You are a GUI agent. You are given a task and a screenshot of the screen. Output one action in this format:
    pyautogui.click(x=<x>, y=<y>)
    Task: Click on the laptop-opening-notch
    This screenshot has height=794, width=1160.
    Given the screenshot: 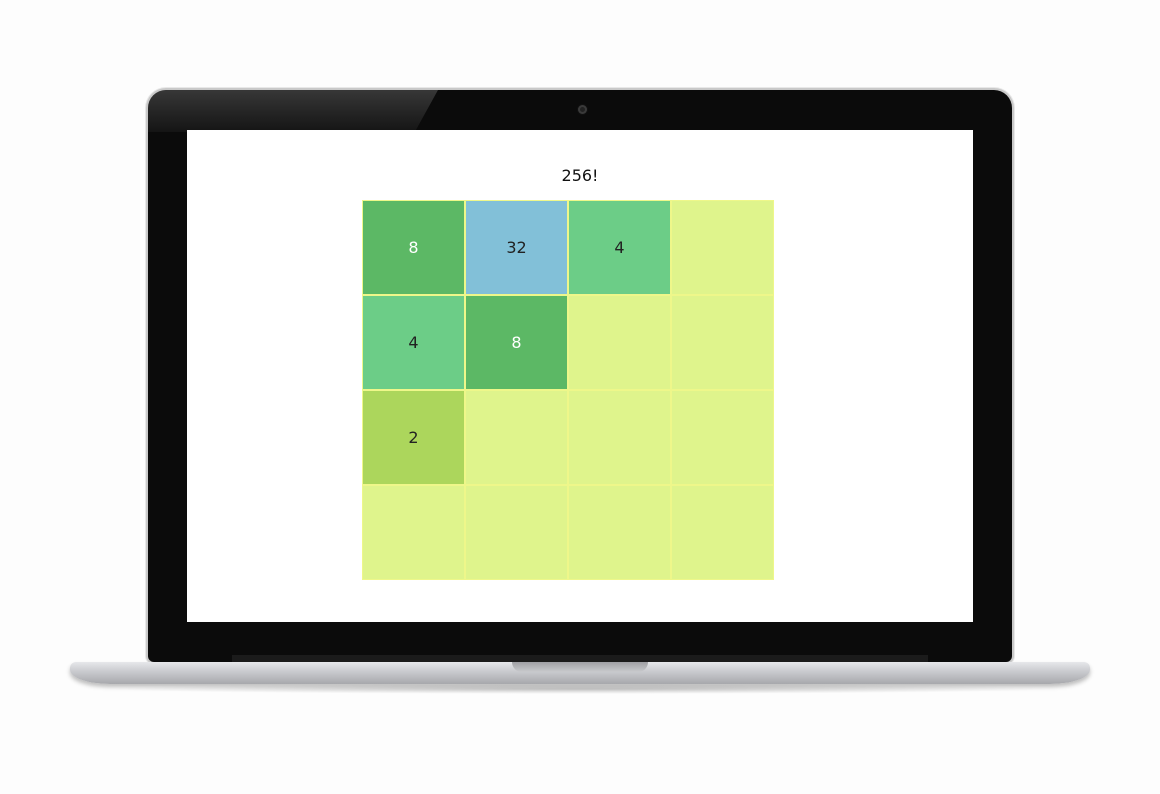 What is the action you would take?
    pyautogui.click(x=580, y=667)
    